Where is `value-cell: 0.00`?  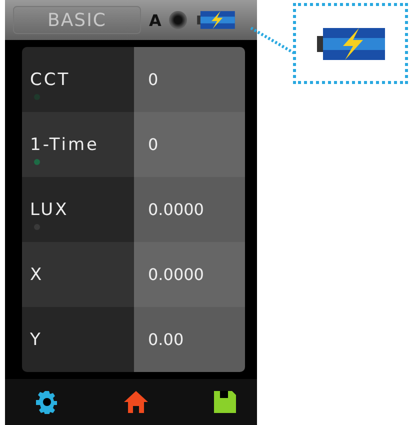 value-cell: 0.00 is located at coordinates (189, 339).